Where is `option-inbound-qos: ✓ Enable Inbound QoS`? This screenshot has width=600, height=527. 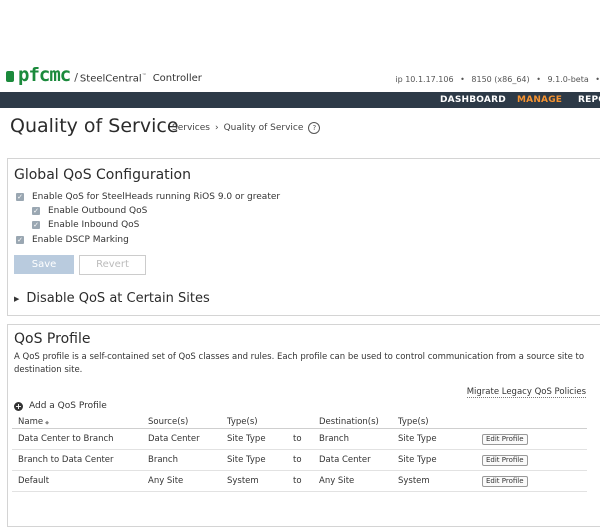
option-inbound-qos: ✓ Enable Inbound QoS is located at coordinates (85, 225).